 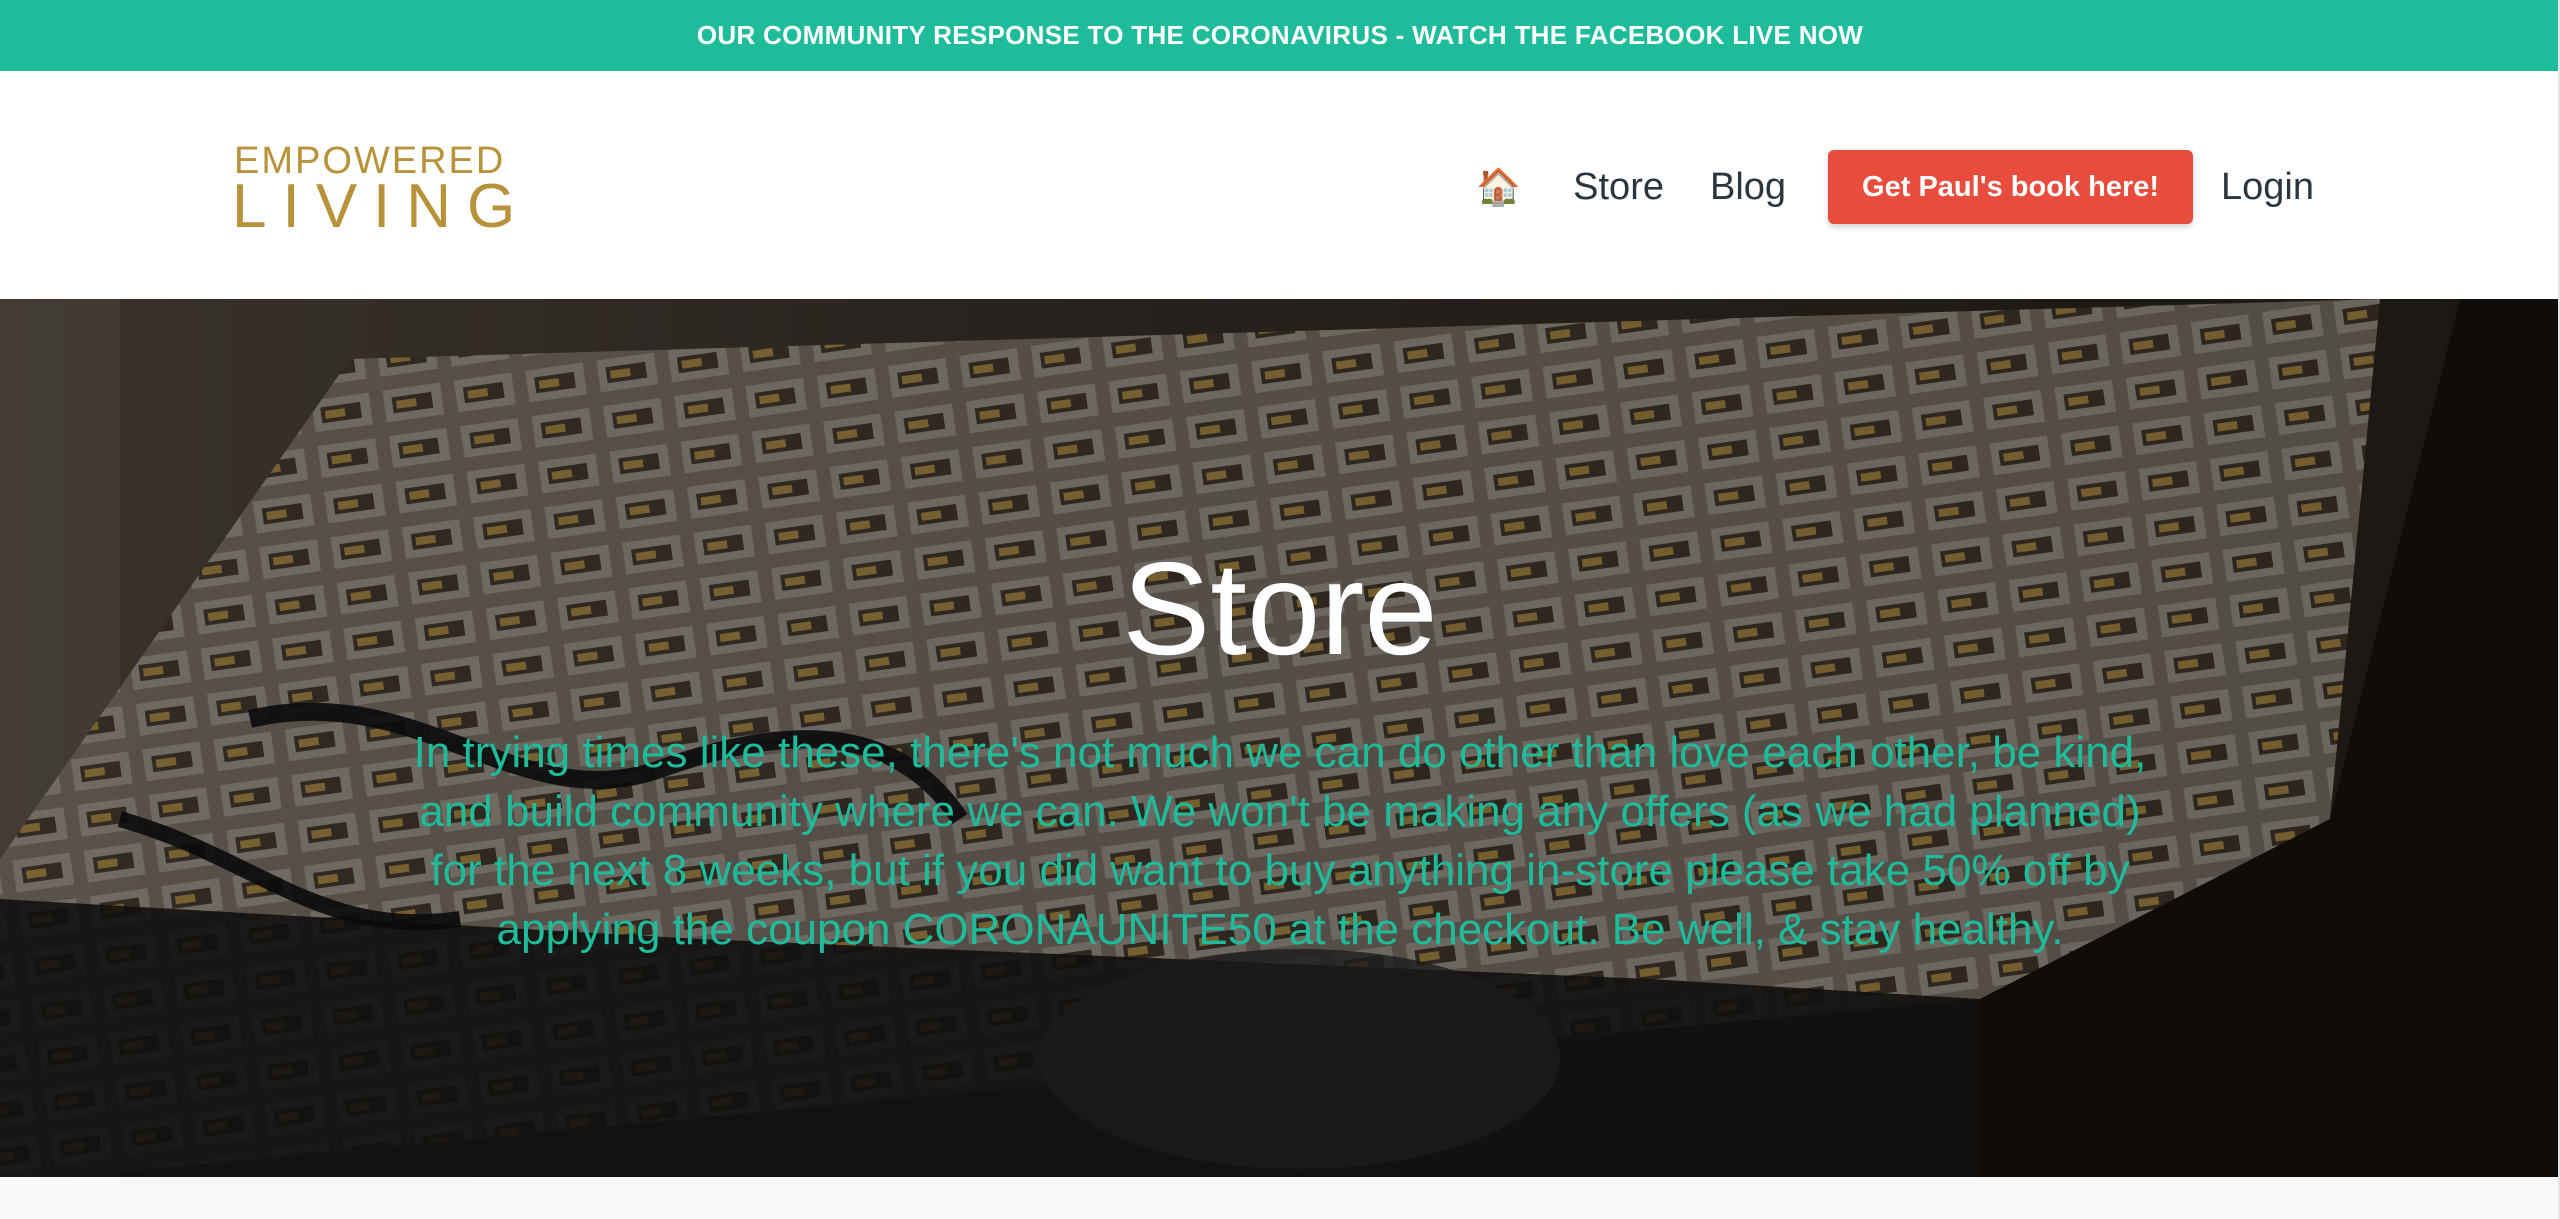 I want to click on login-link: Login, so click(x=2267, y=187).